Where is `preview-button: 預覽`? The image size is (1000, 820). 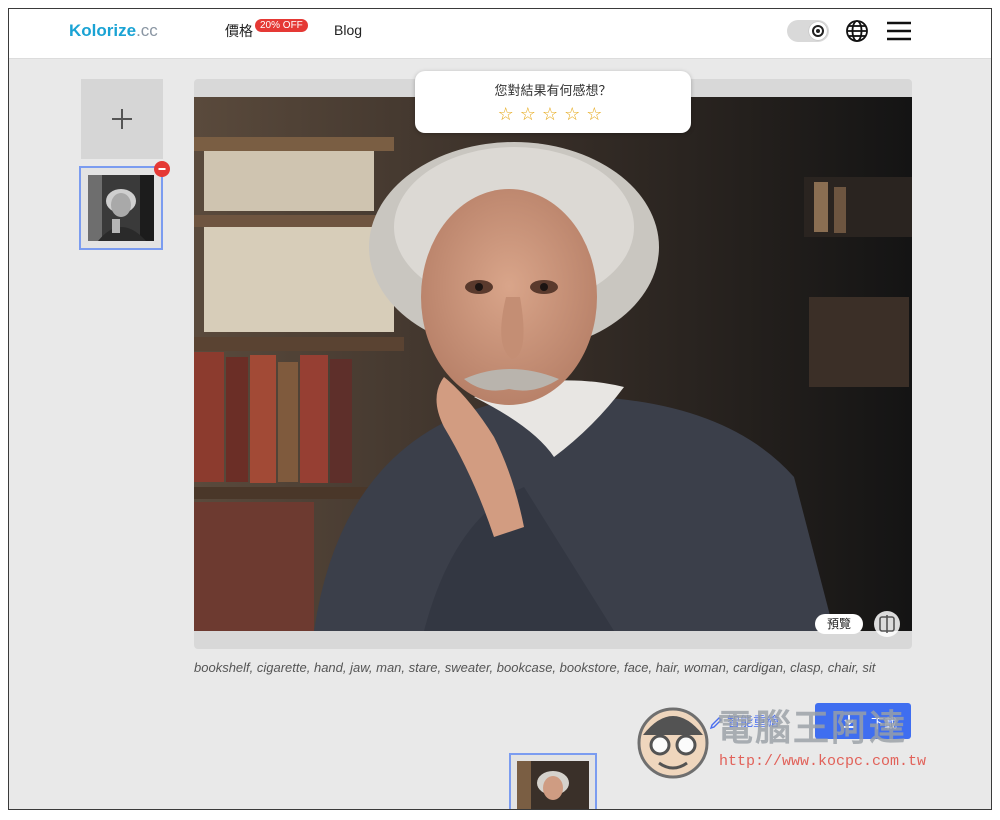 preview-button: 預覽 is located at coordinates (839, 624).